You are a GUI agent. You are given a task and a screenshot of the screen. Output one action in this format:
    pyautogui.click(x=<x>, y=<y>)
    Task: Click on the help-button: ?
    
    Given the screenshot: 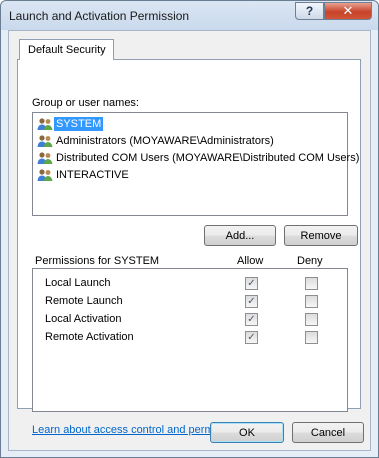 What is the action you would take?
    pyautogui.click(x=309, y=11)
    